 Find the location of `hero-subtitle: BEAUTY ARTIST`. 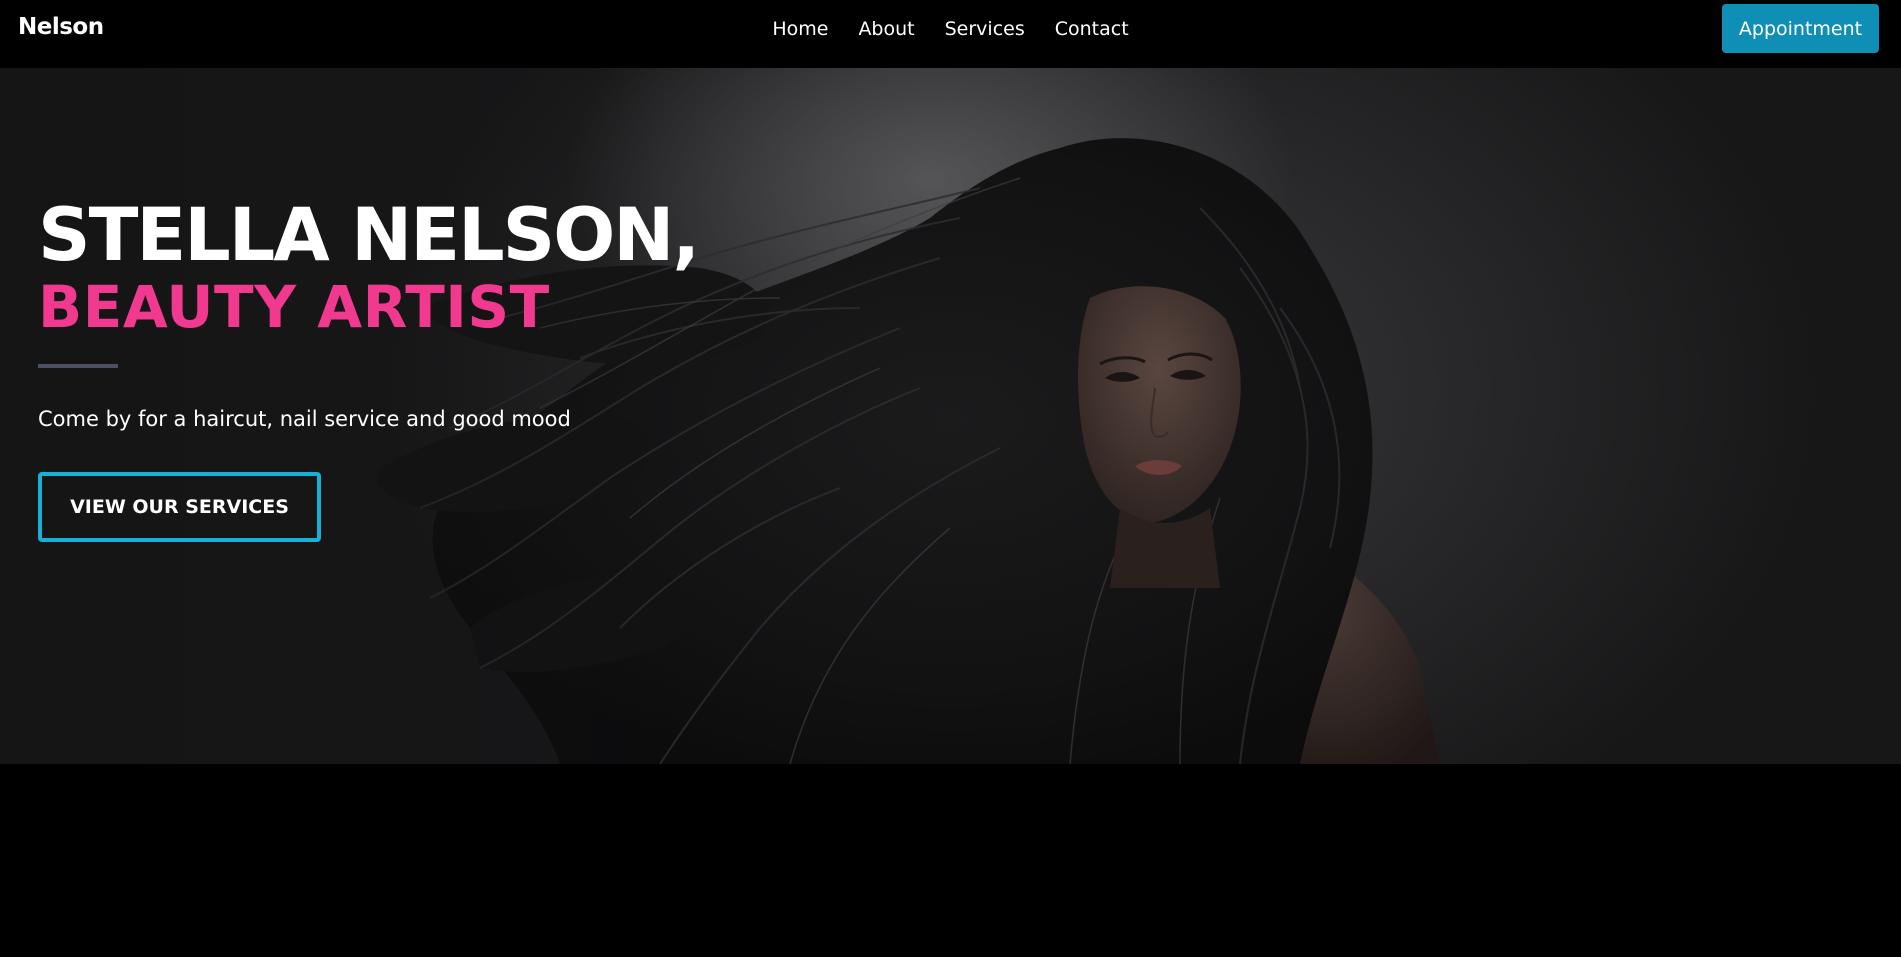

hero-subtitle: BEAUTY ARTIST is located at coordinates (294, 307).